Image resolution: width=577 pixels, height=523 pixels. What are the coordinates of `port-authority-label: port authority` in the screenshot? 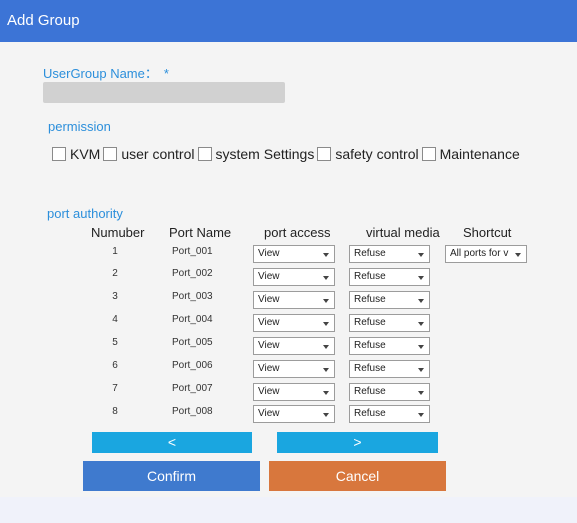 It's located at (85, 213).